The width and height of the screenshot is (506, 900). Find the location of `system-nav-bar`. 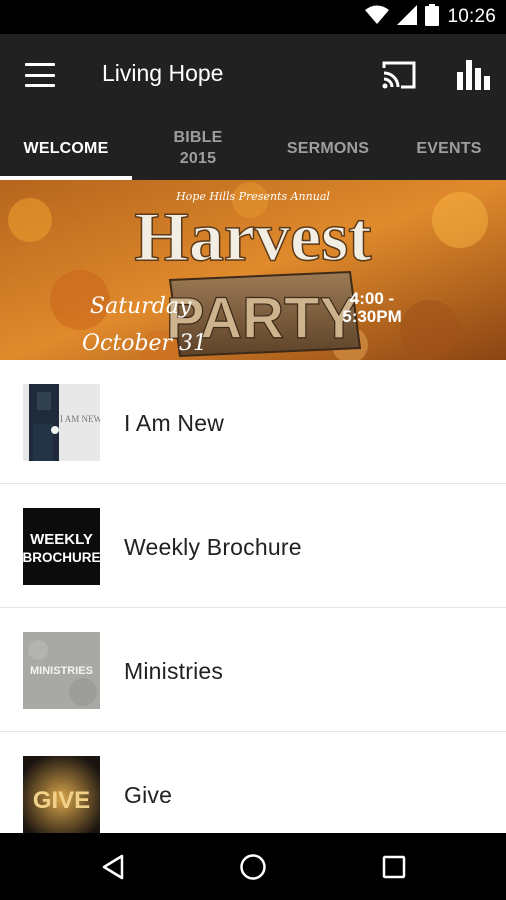

system-nav-bar is located at coordinates (253, 866).